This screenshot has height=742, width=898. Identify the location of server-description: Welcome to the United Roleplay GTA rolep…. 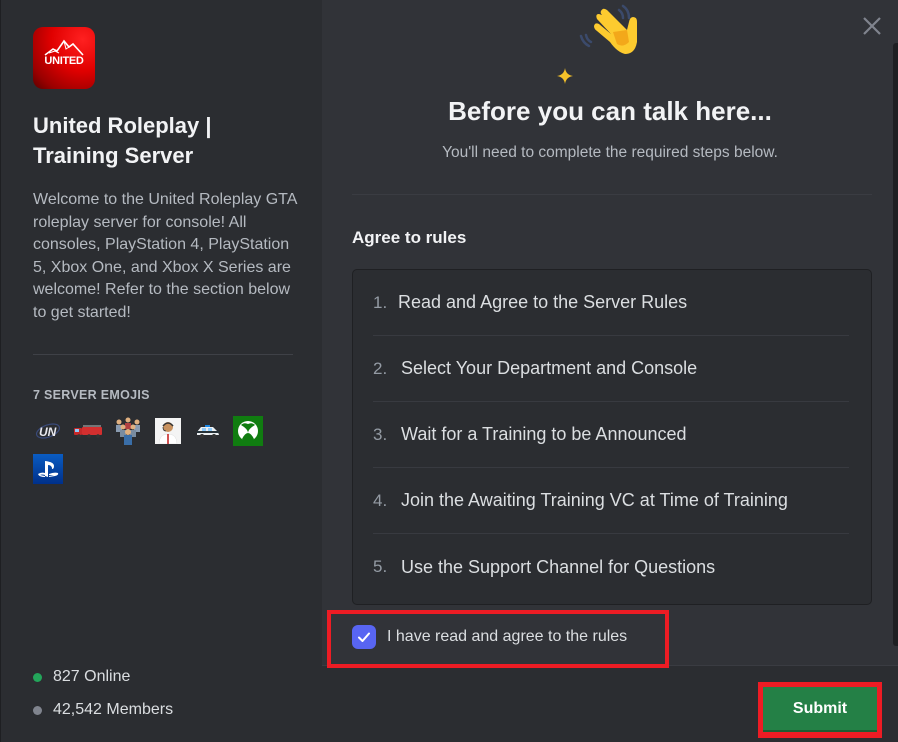
(165, 256).